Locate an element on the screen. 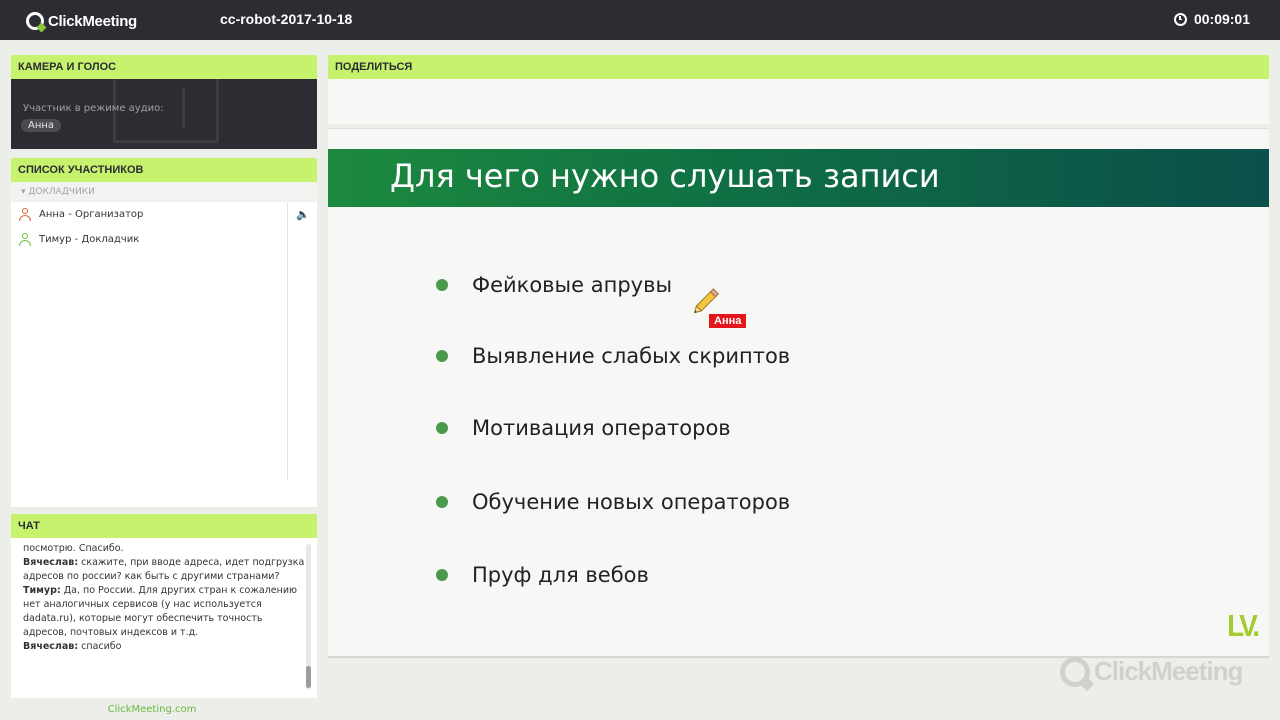 Image resolution: width=1280 pixels, height=720 pixels. camera-panel-header: КАМЕРА И ГОЛОС is located at coordinates (164, 67).